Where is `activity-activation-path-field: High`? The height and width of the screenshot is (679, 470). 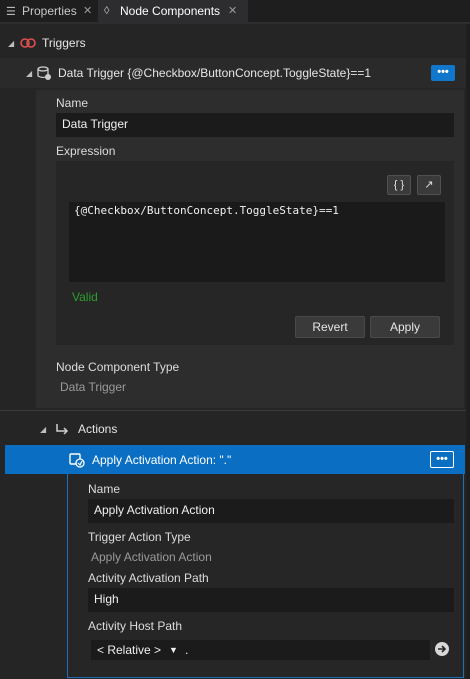
activity-activation-path-field: High is located at coordinates (271, 600).